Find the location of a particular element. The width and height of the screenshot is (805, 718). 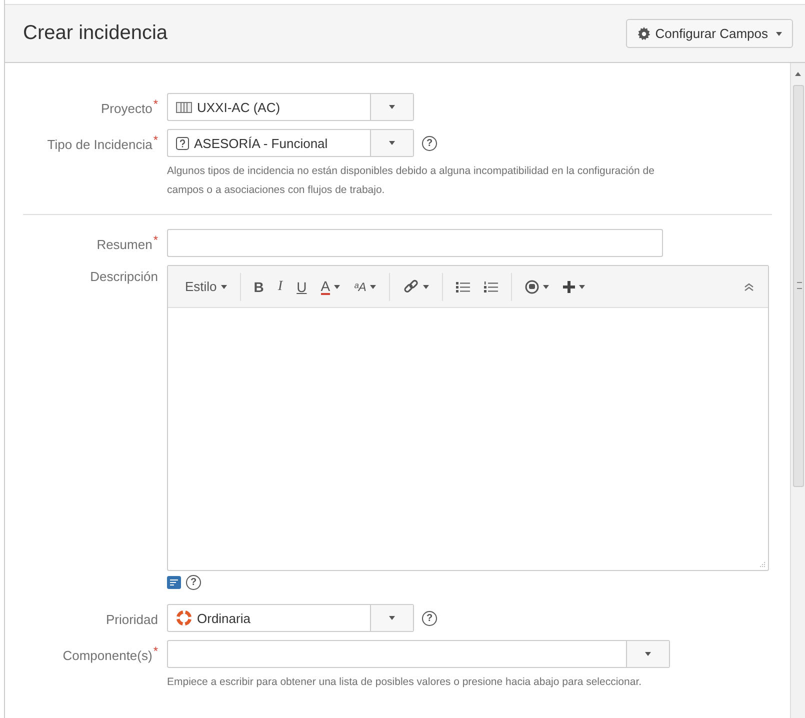

select-field: UXXI-AC (AC) is located at coordinates (290, 107).